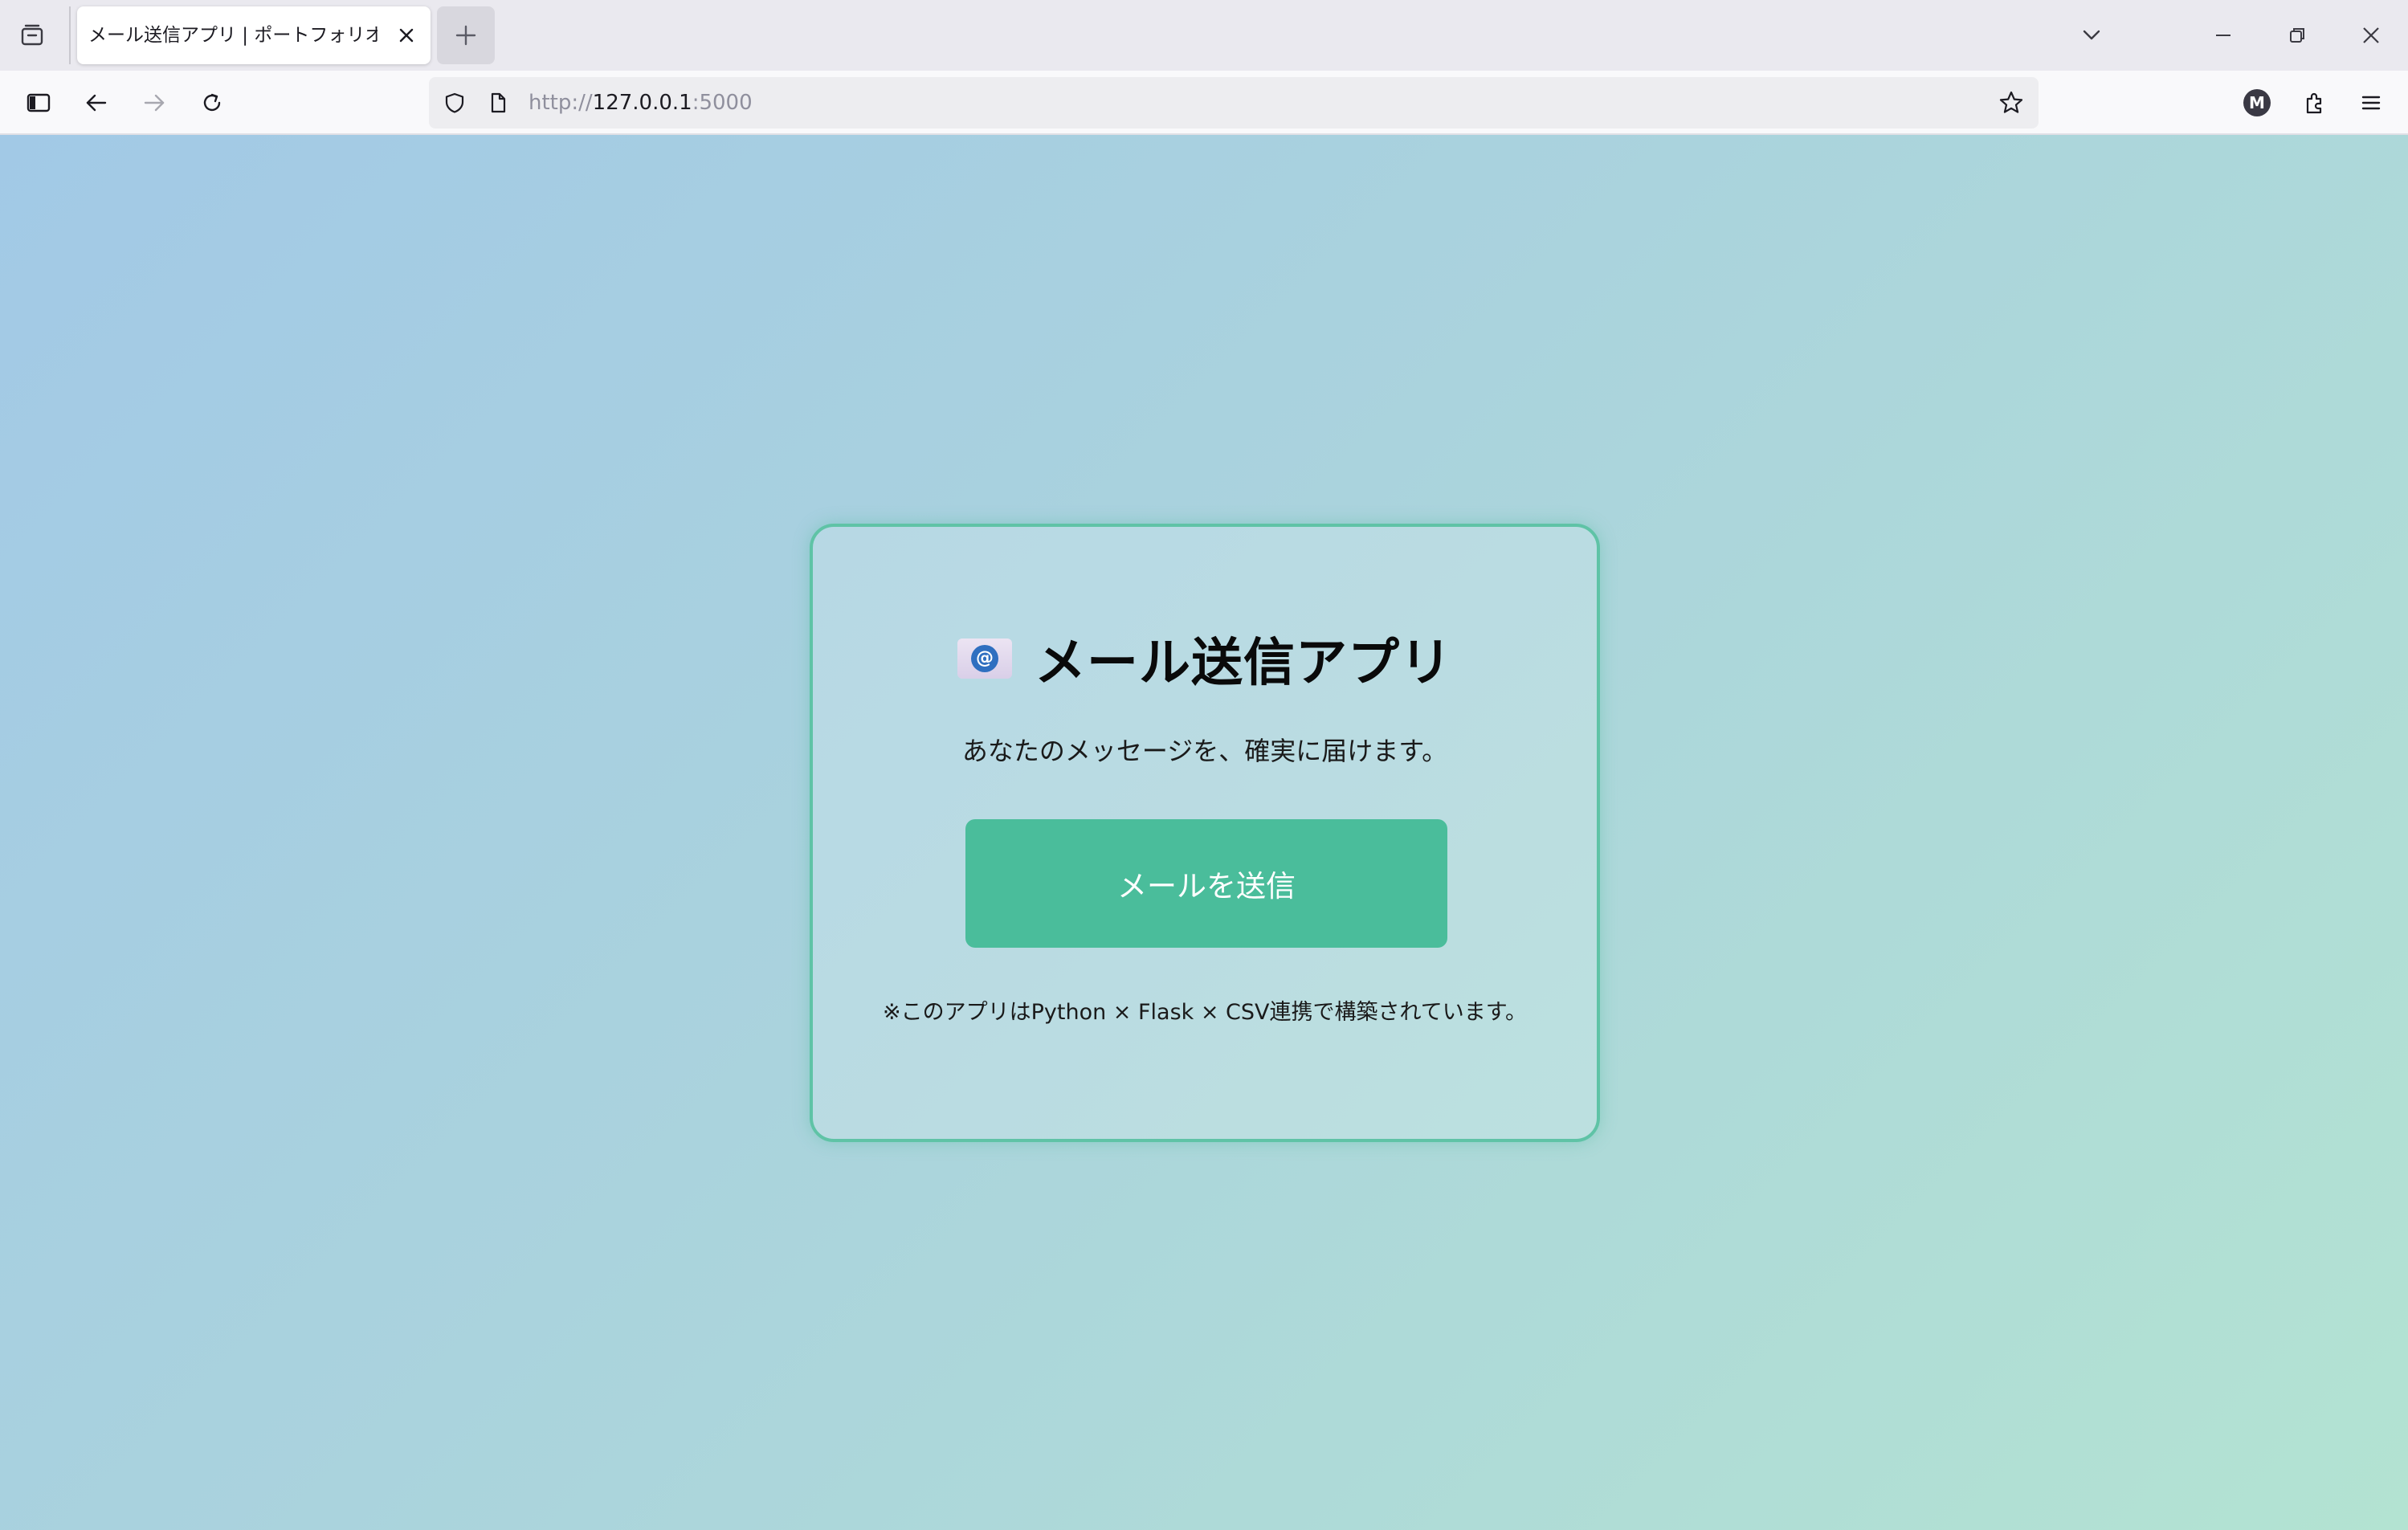  I want to click on tab-divider, so click(70, 35).